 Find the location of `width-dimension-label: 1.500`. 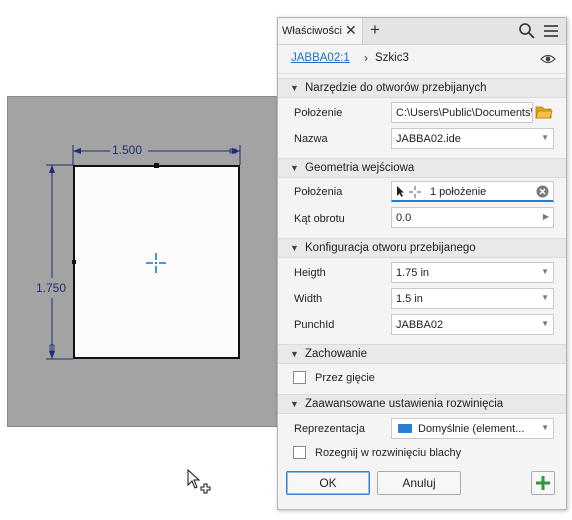

width-dimension-label: 1.500 is located at coordinates (127, 150).